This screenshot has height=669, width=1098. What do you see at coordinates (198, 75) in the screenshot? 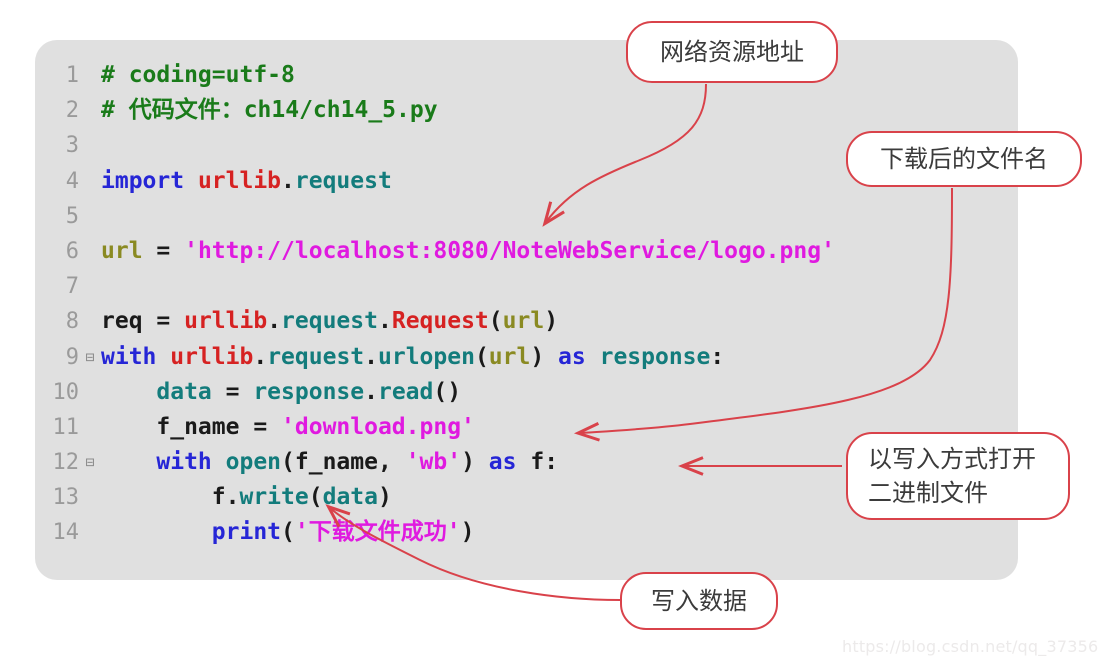
I see `code-token: # coding=utf-8` at bounding box center [198, 75].